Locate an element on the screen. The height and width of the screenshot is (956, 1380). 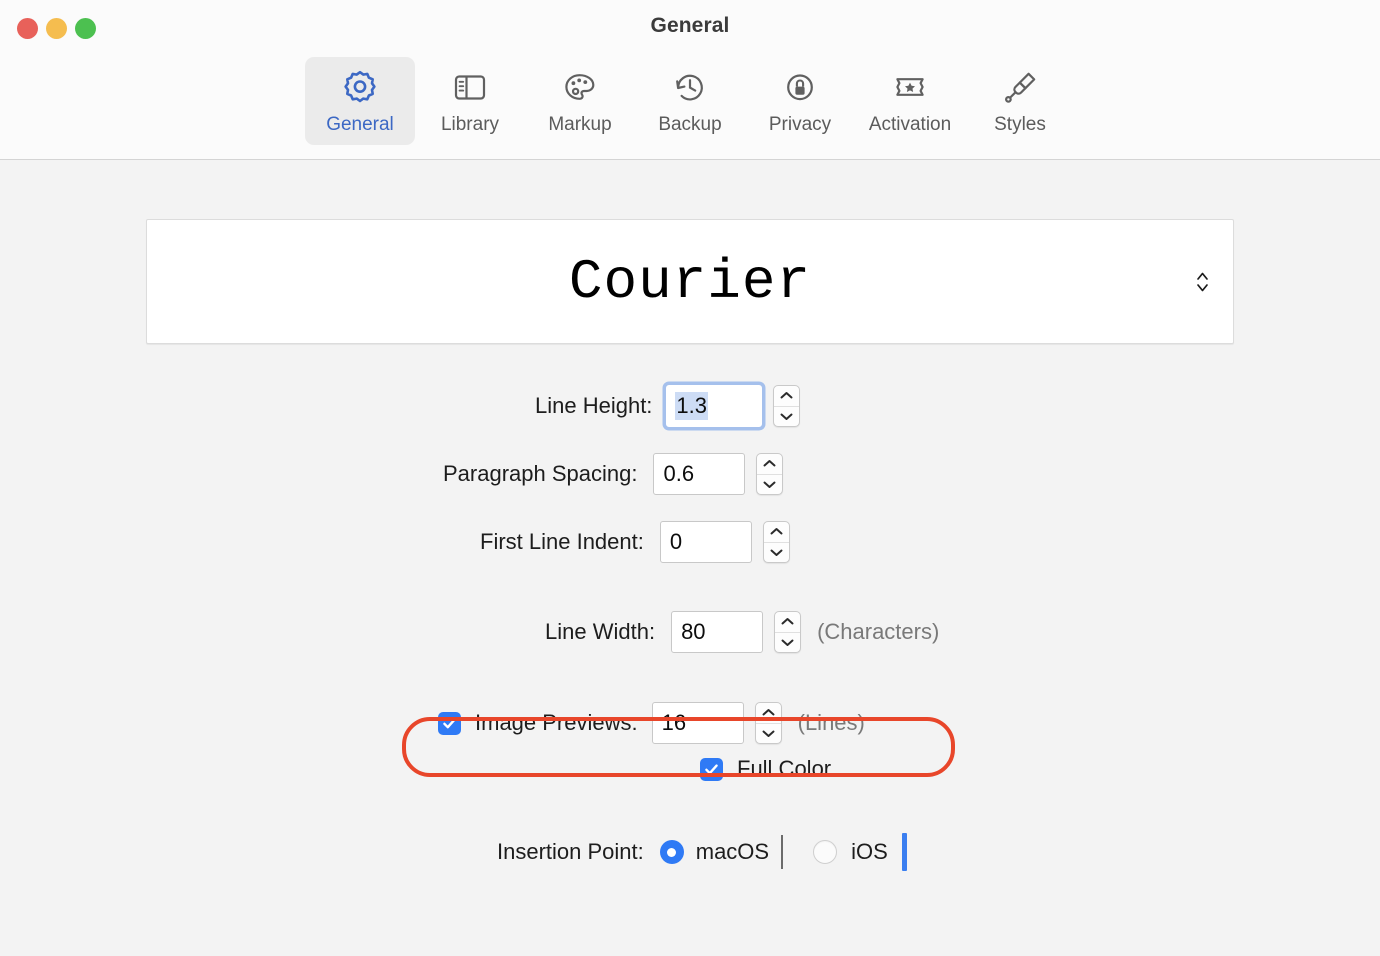
tab-styles: Styles is located at coordinates (1020, 101).